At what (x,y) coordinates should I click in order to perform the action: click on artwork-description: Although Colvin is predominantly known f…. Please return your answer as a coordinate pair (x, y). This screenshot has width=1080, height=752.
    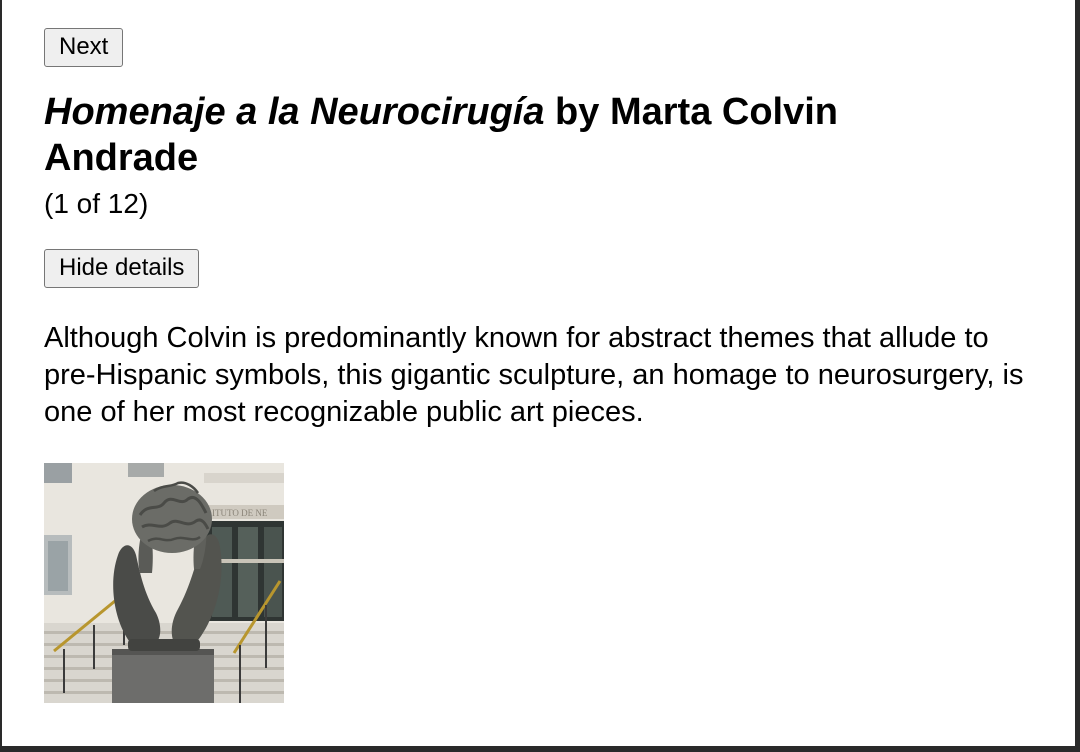
    Looking at the image, I should click on (534, 375).